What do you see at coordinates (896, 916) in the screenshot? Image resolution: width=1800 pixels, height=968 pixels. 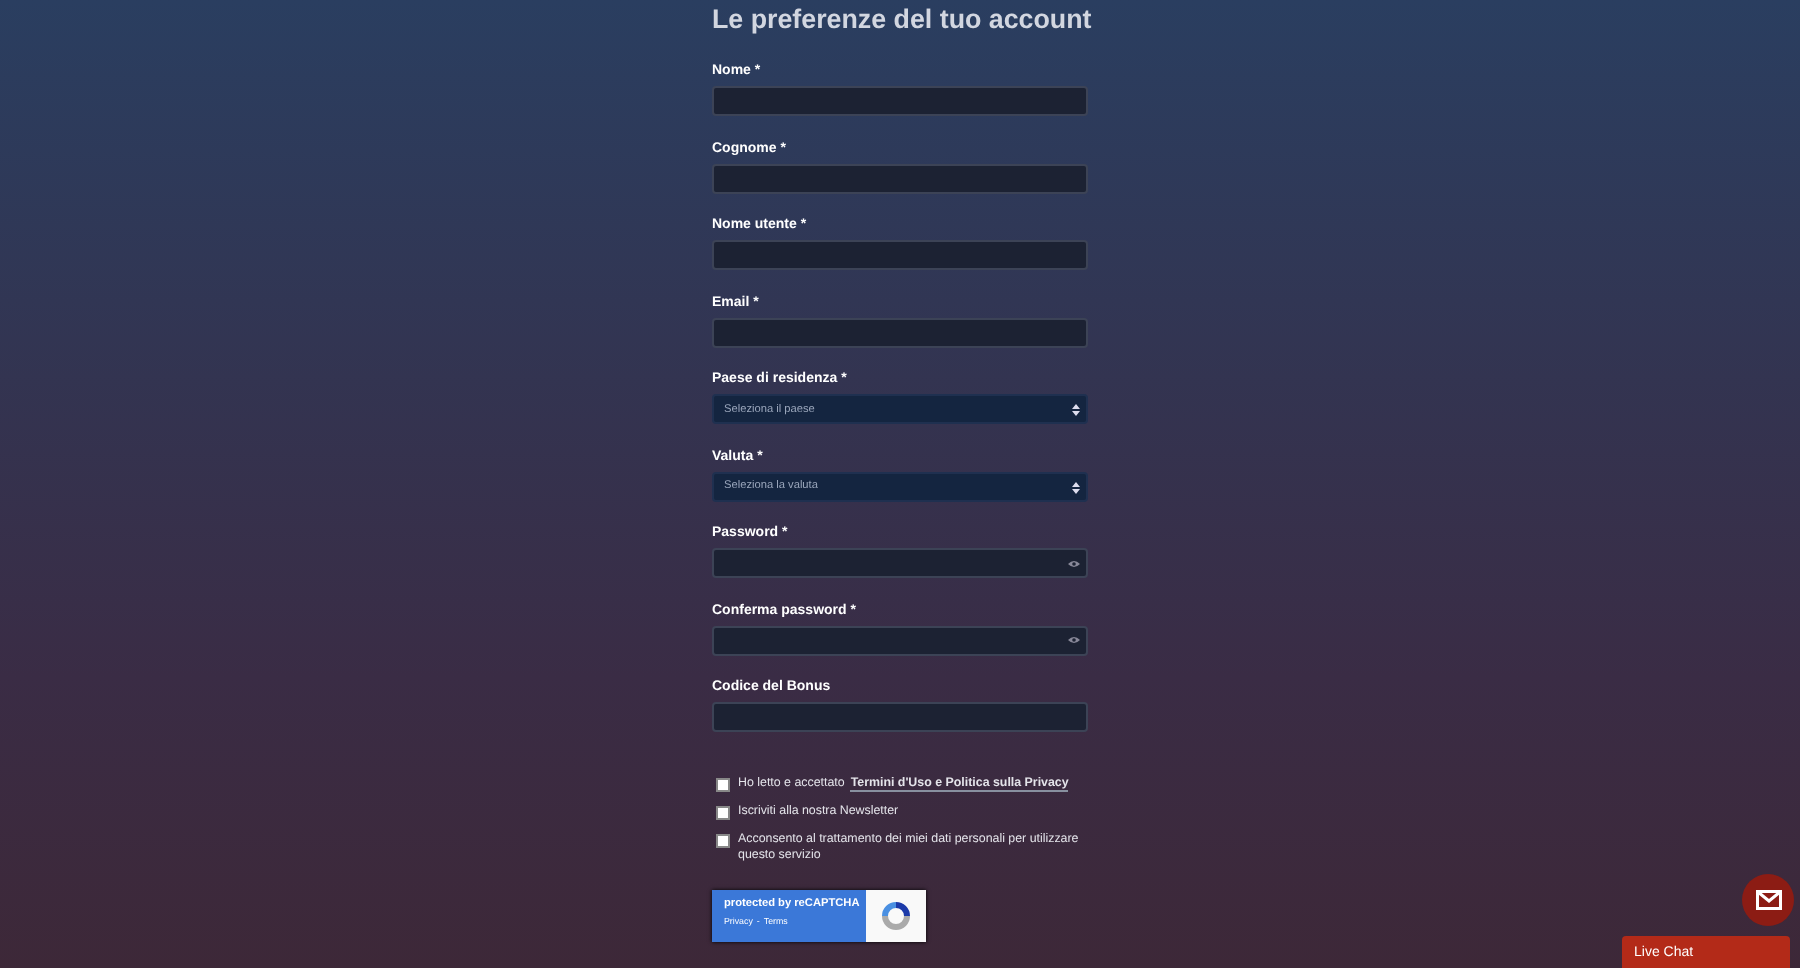 I see `recaptcha-logo-icon` at bounding box center [896, 916].